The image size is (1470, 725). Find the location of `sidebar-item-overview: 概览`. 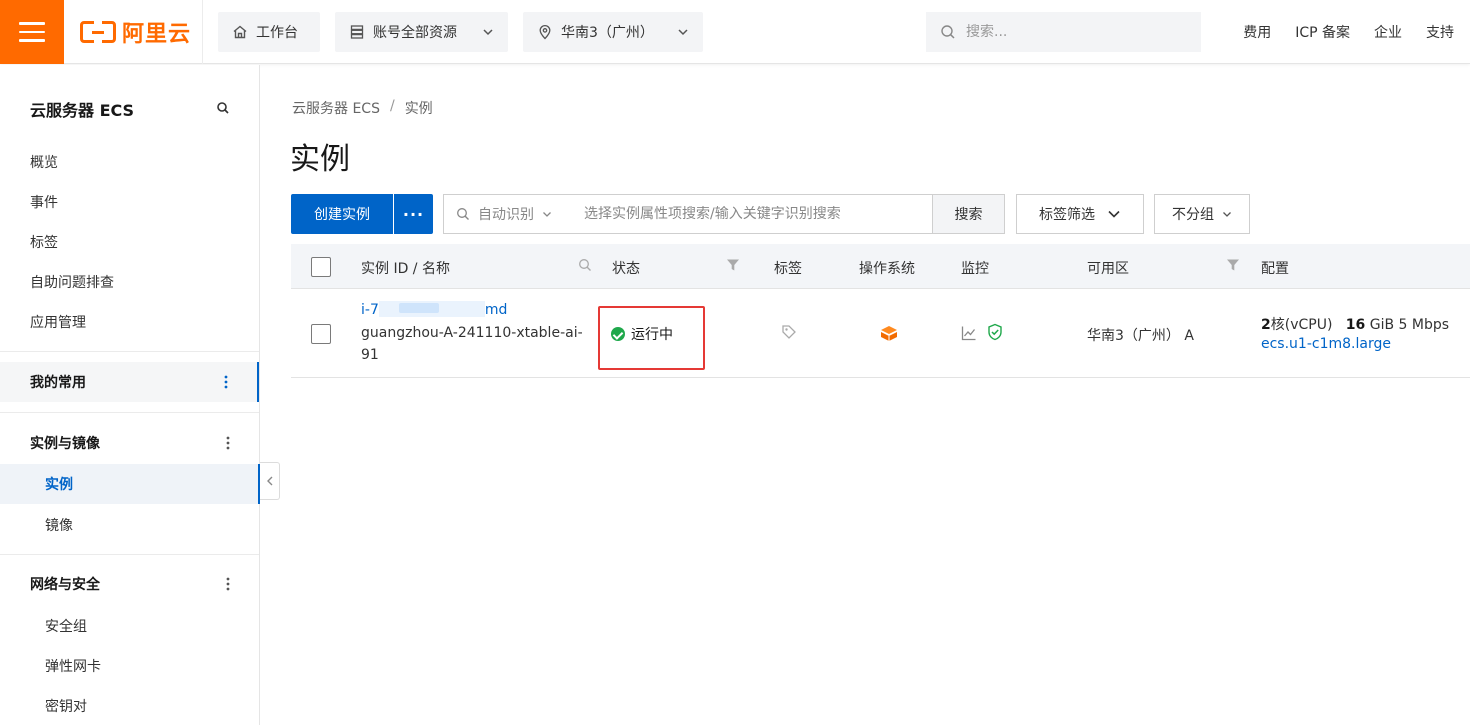

sidebar-item-overview: 概览 is located at coordinates (44, 162).